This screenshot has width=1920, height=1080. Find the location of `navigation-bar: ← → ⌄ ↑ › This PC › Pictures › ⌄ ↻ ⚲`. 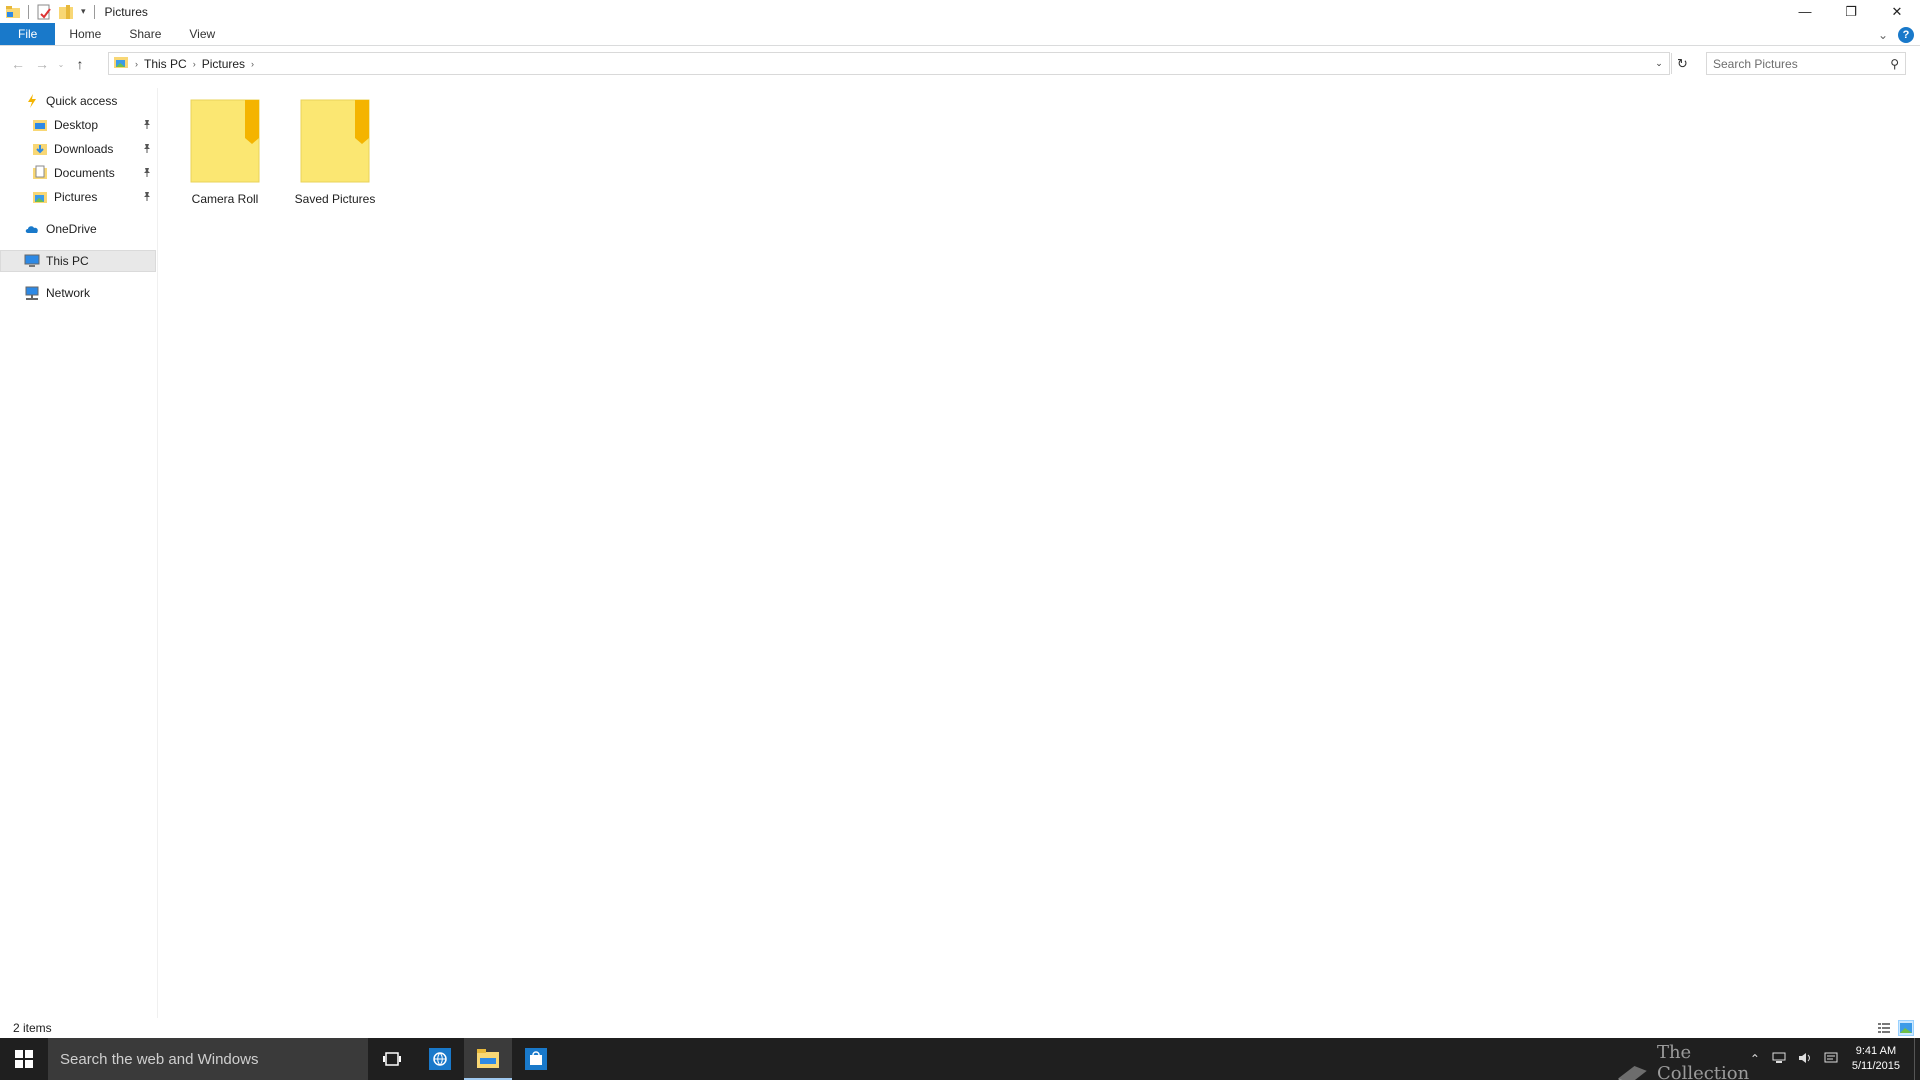

navigation-bar: ← → ⌄ ↑ › This PC › Pictures › ⌄ ↻ ⚲ is located at coordinates (960, 64).